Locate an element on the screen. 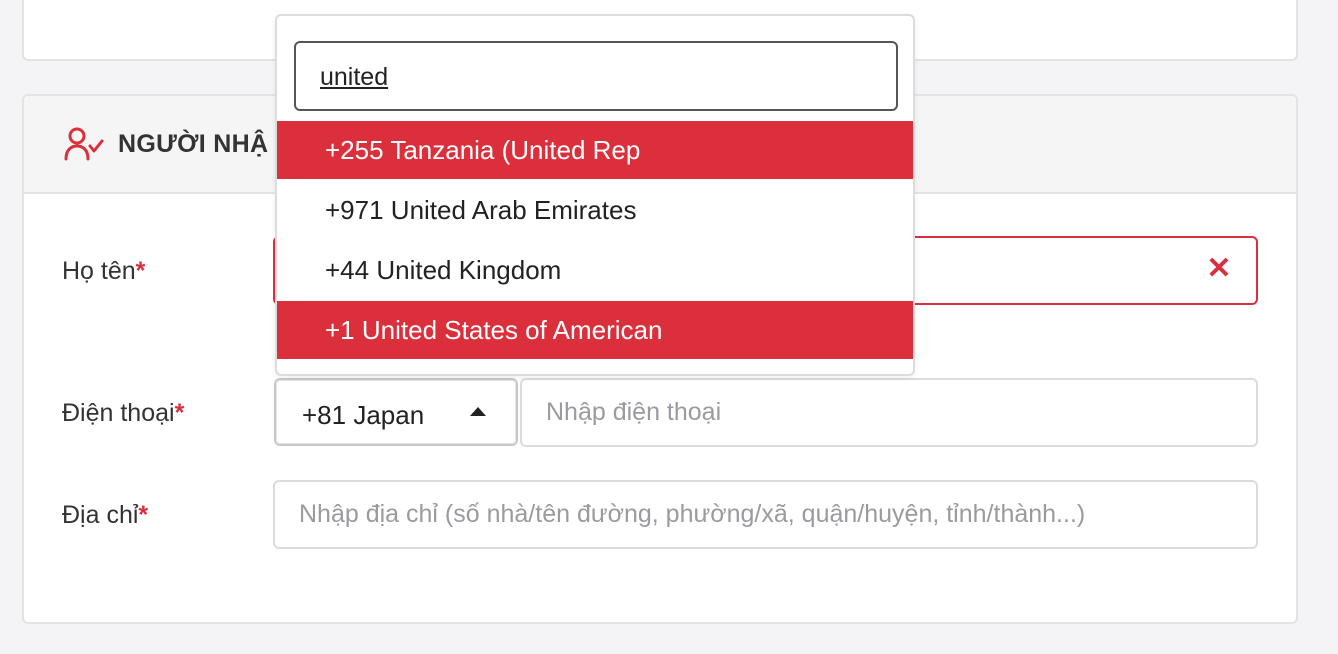 The width and height of the screenshot is (1338, 654). name-label-text: Họ tên is located at coordinates (99, 271).